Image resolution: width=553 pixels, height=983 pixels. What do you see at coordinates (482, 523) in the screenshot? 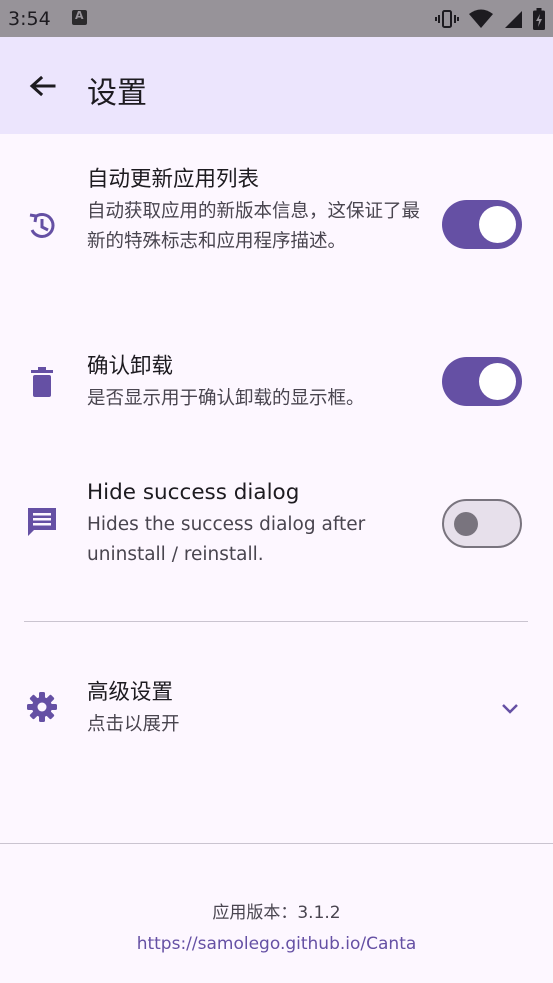
I see `hide-success-dialog-toggle` at bounding box center [482, 523].